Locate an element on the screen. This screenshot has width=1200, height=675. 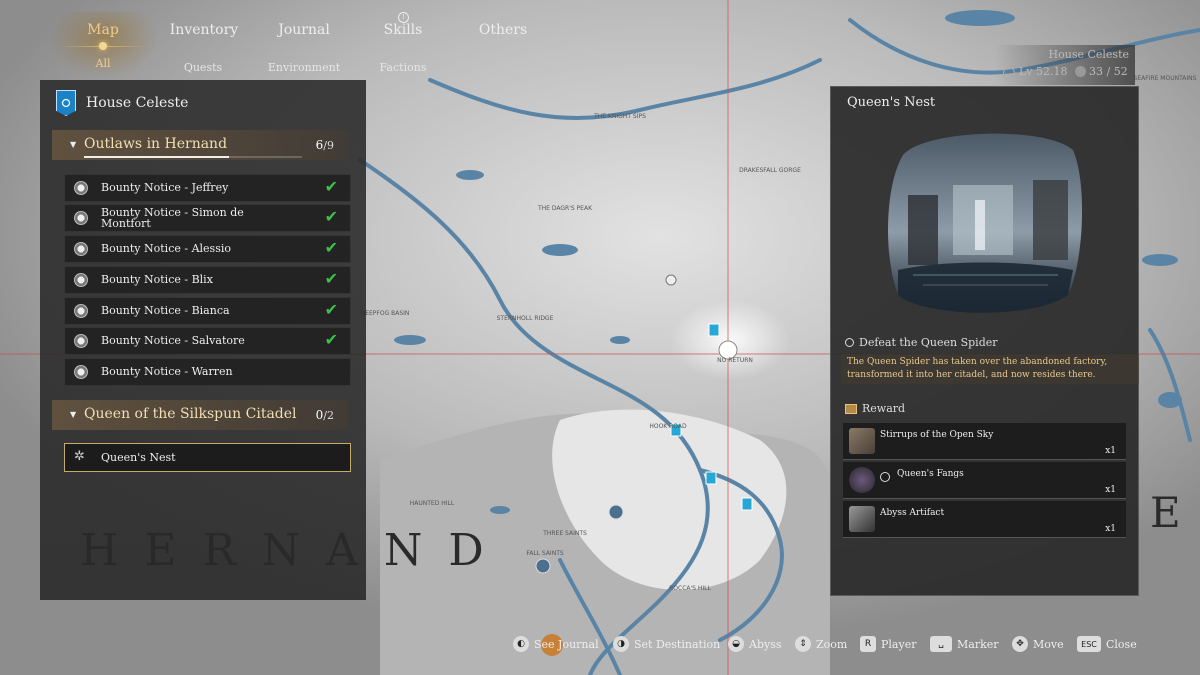
bounty-count-icon is located at coordinates (1080, 71).